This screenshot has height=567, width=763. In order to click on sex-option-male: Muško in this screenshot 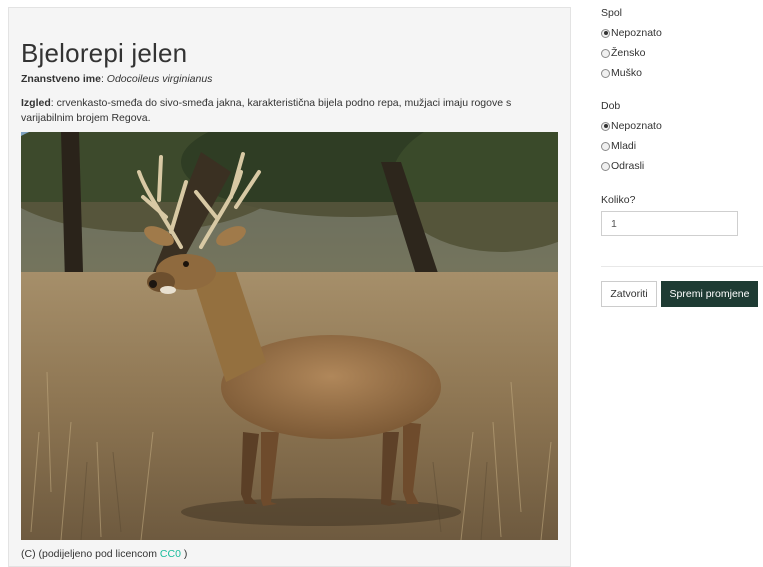, I will do `click(621, 73)`.